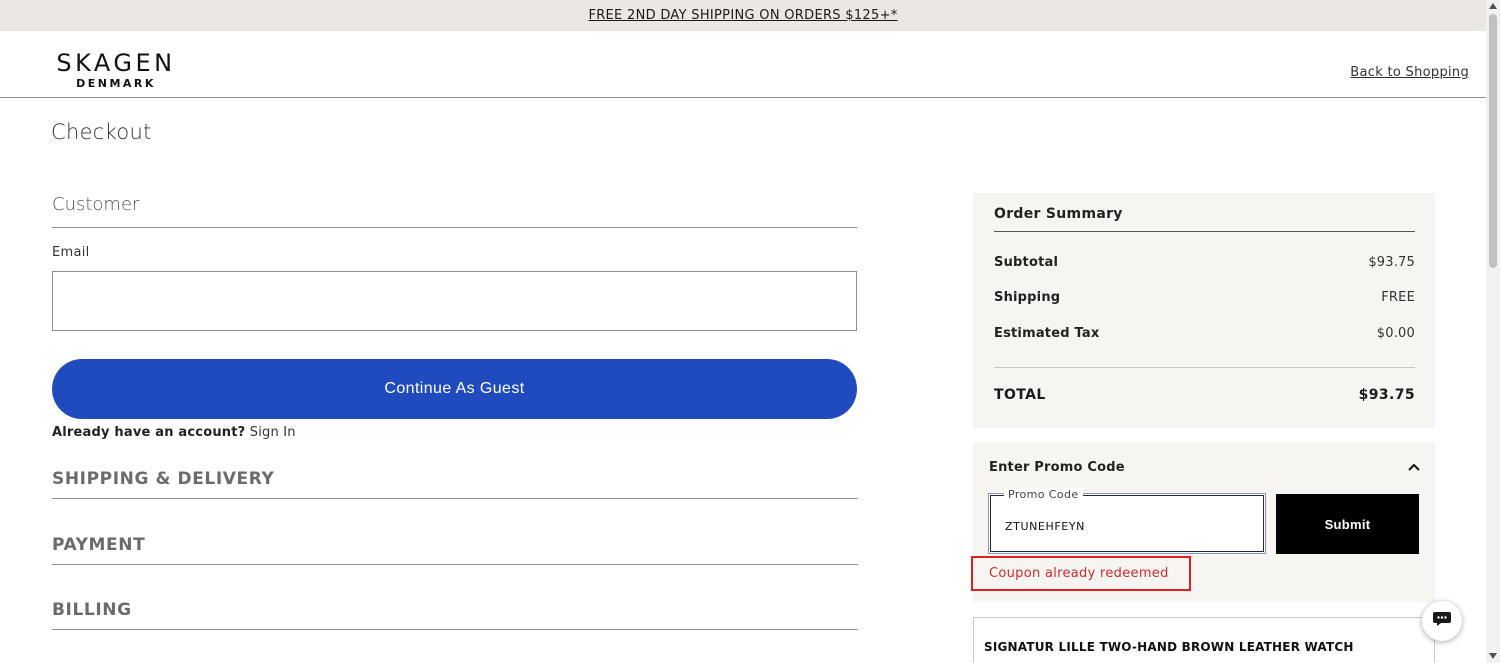 The width and height of the screenshot is (1500, 663). Describe the element at coordinates (273, 432) in the screenshot. I see `sign-in-link: Sign In` at that location.